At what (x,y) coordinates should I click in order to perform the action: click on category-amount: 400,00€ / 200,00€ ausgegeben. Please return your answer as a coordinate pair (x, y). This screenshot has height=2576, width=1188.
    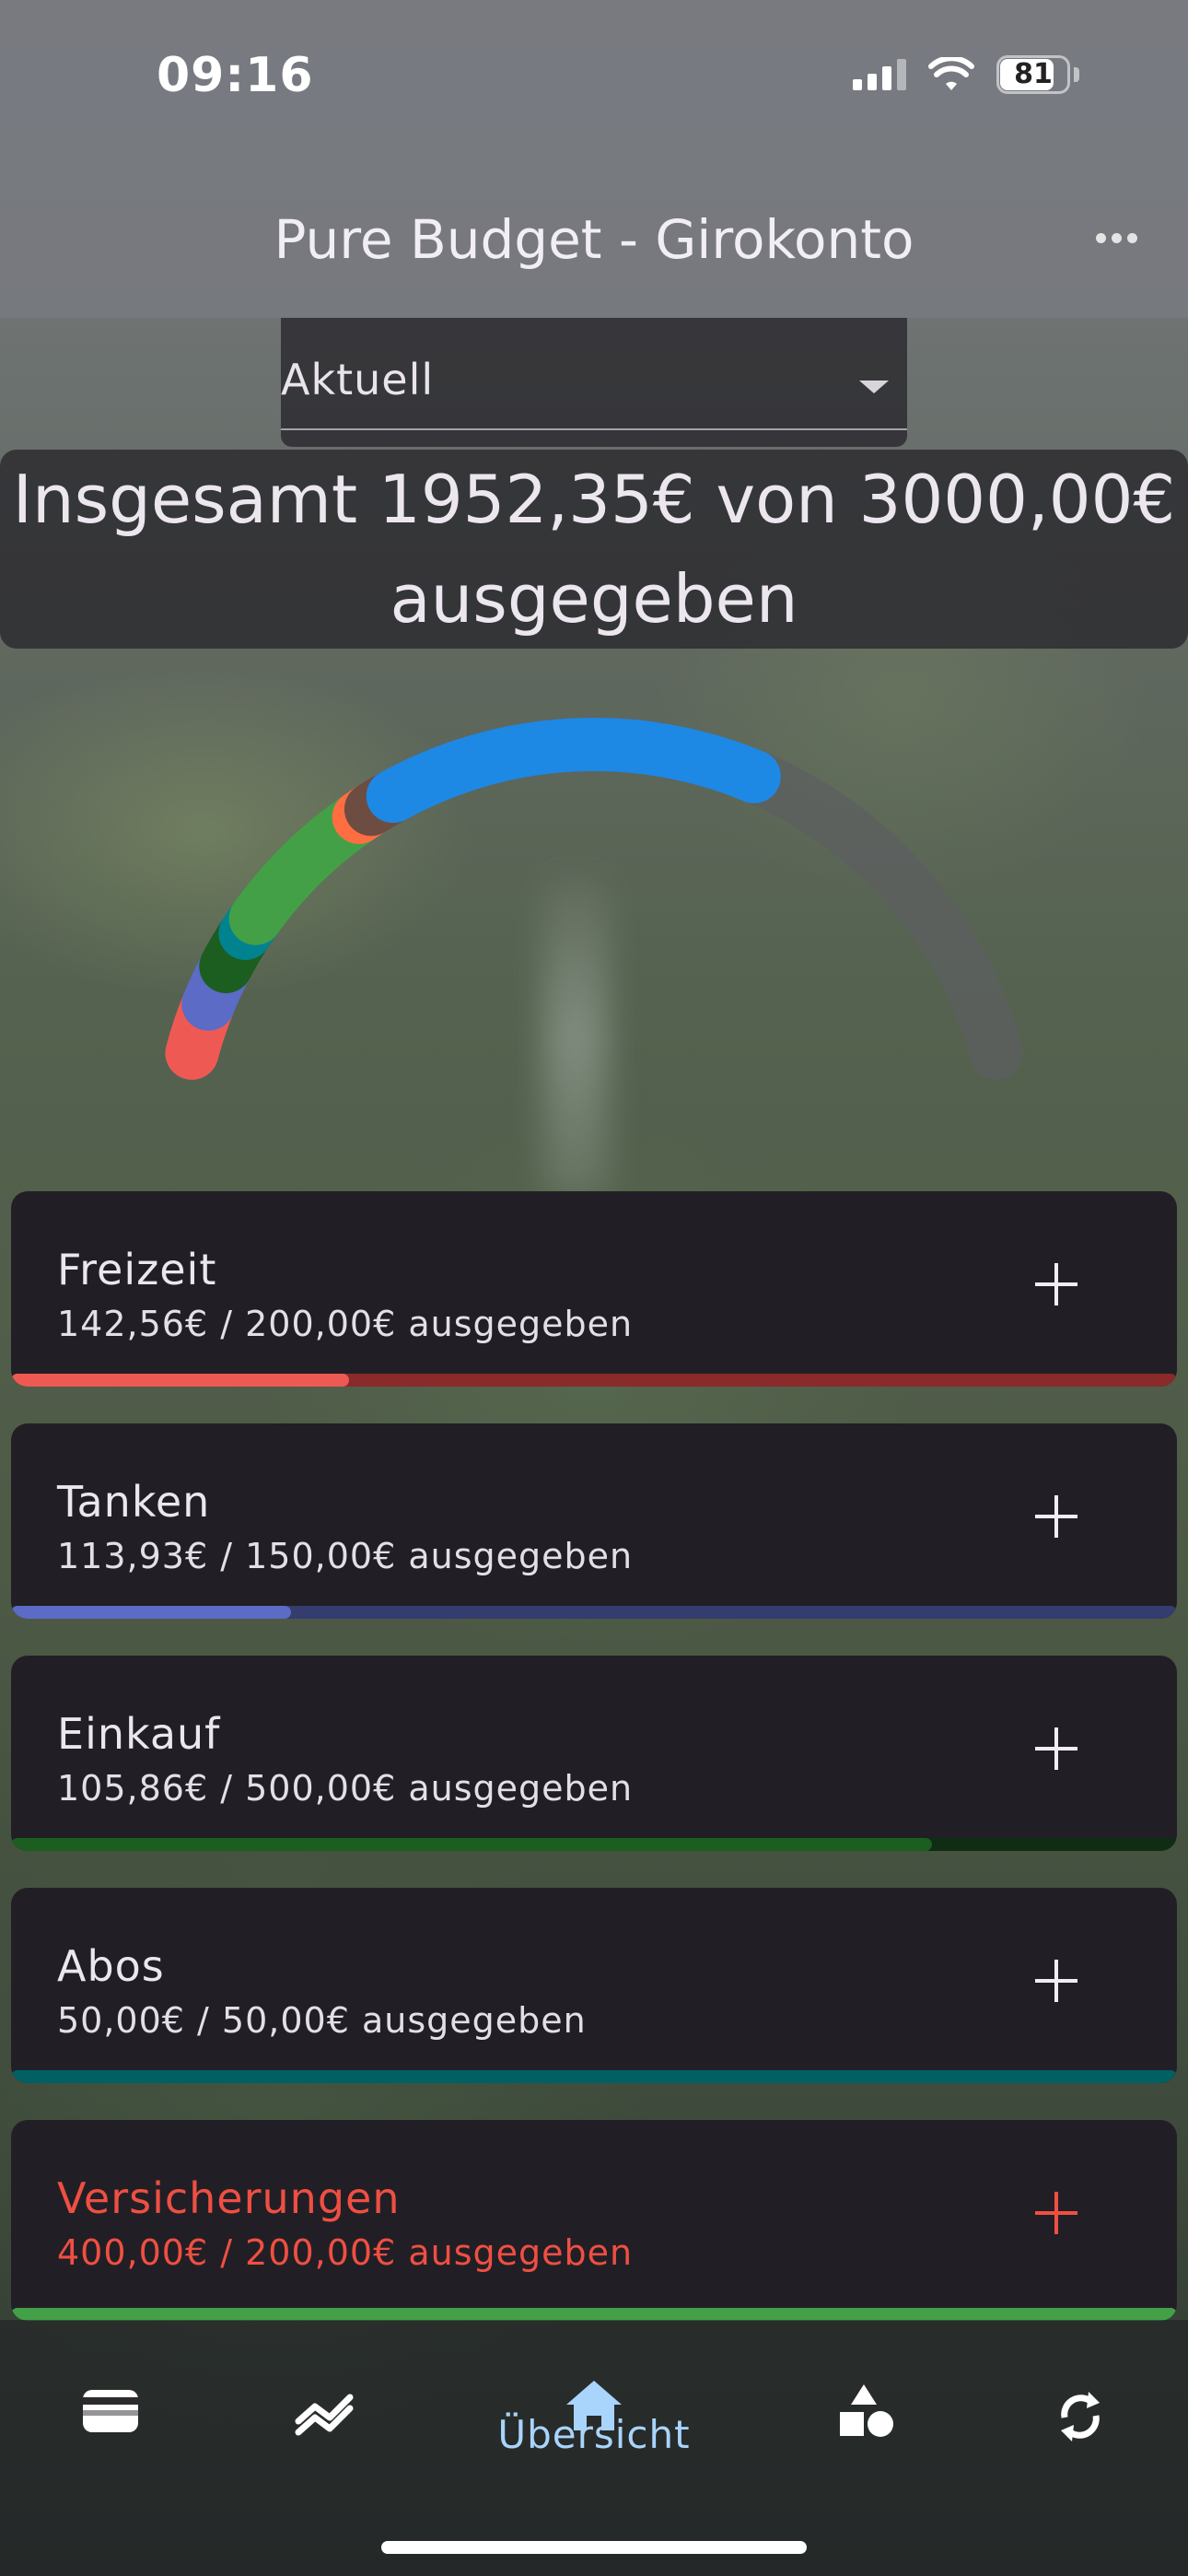
    Looking at the image, I should click on (345, 2252).